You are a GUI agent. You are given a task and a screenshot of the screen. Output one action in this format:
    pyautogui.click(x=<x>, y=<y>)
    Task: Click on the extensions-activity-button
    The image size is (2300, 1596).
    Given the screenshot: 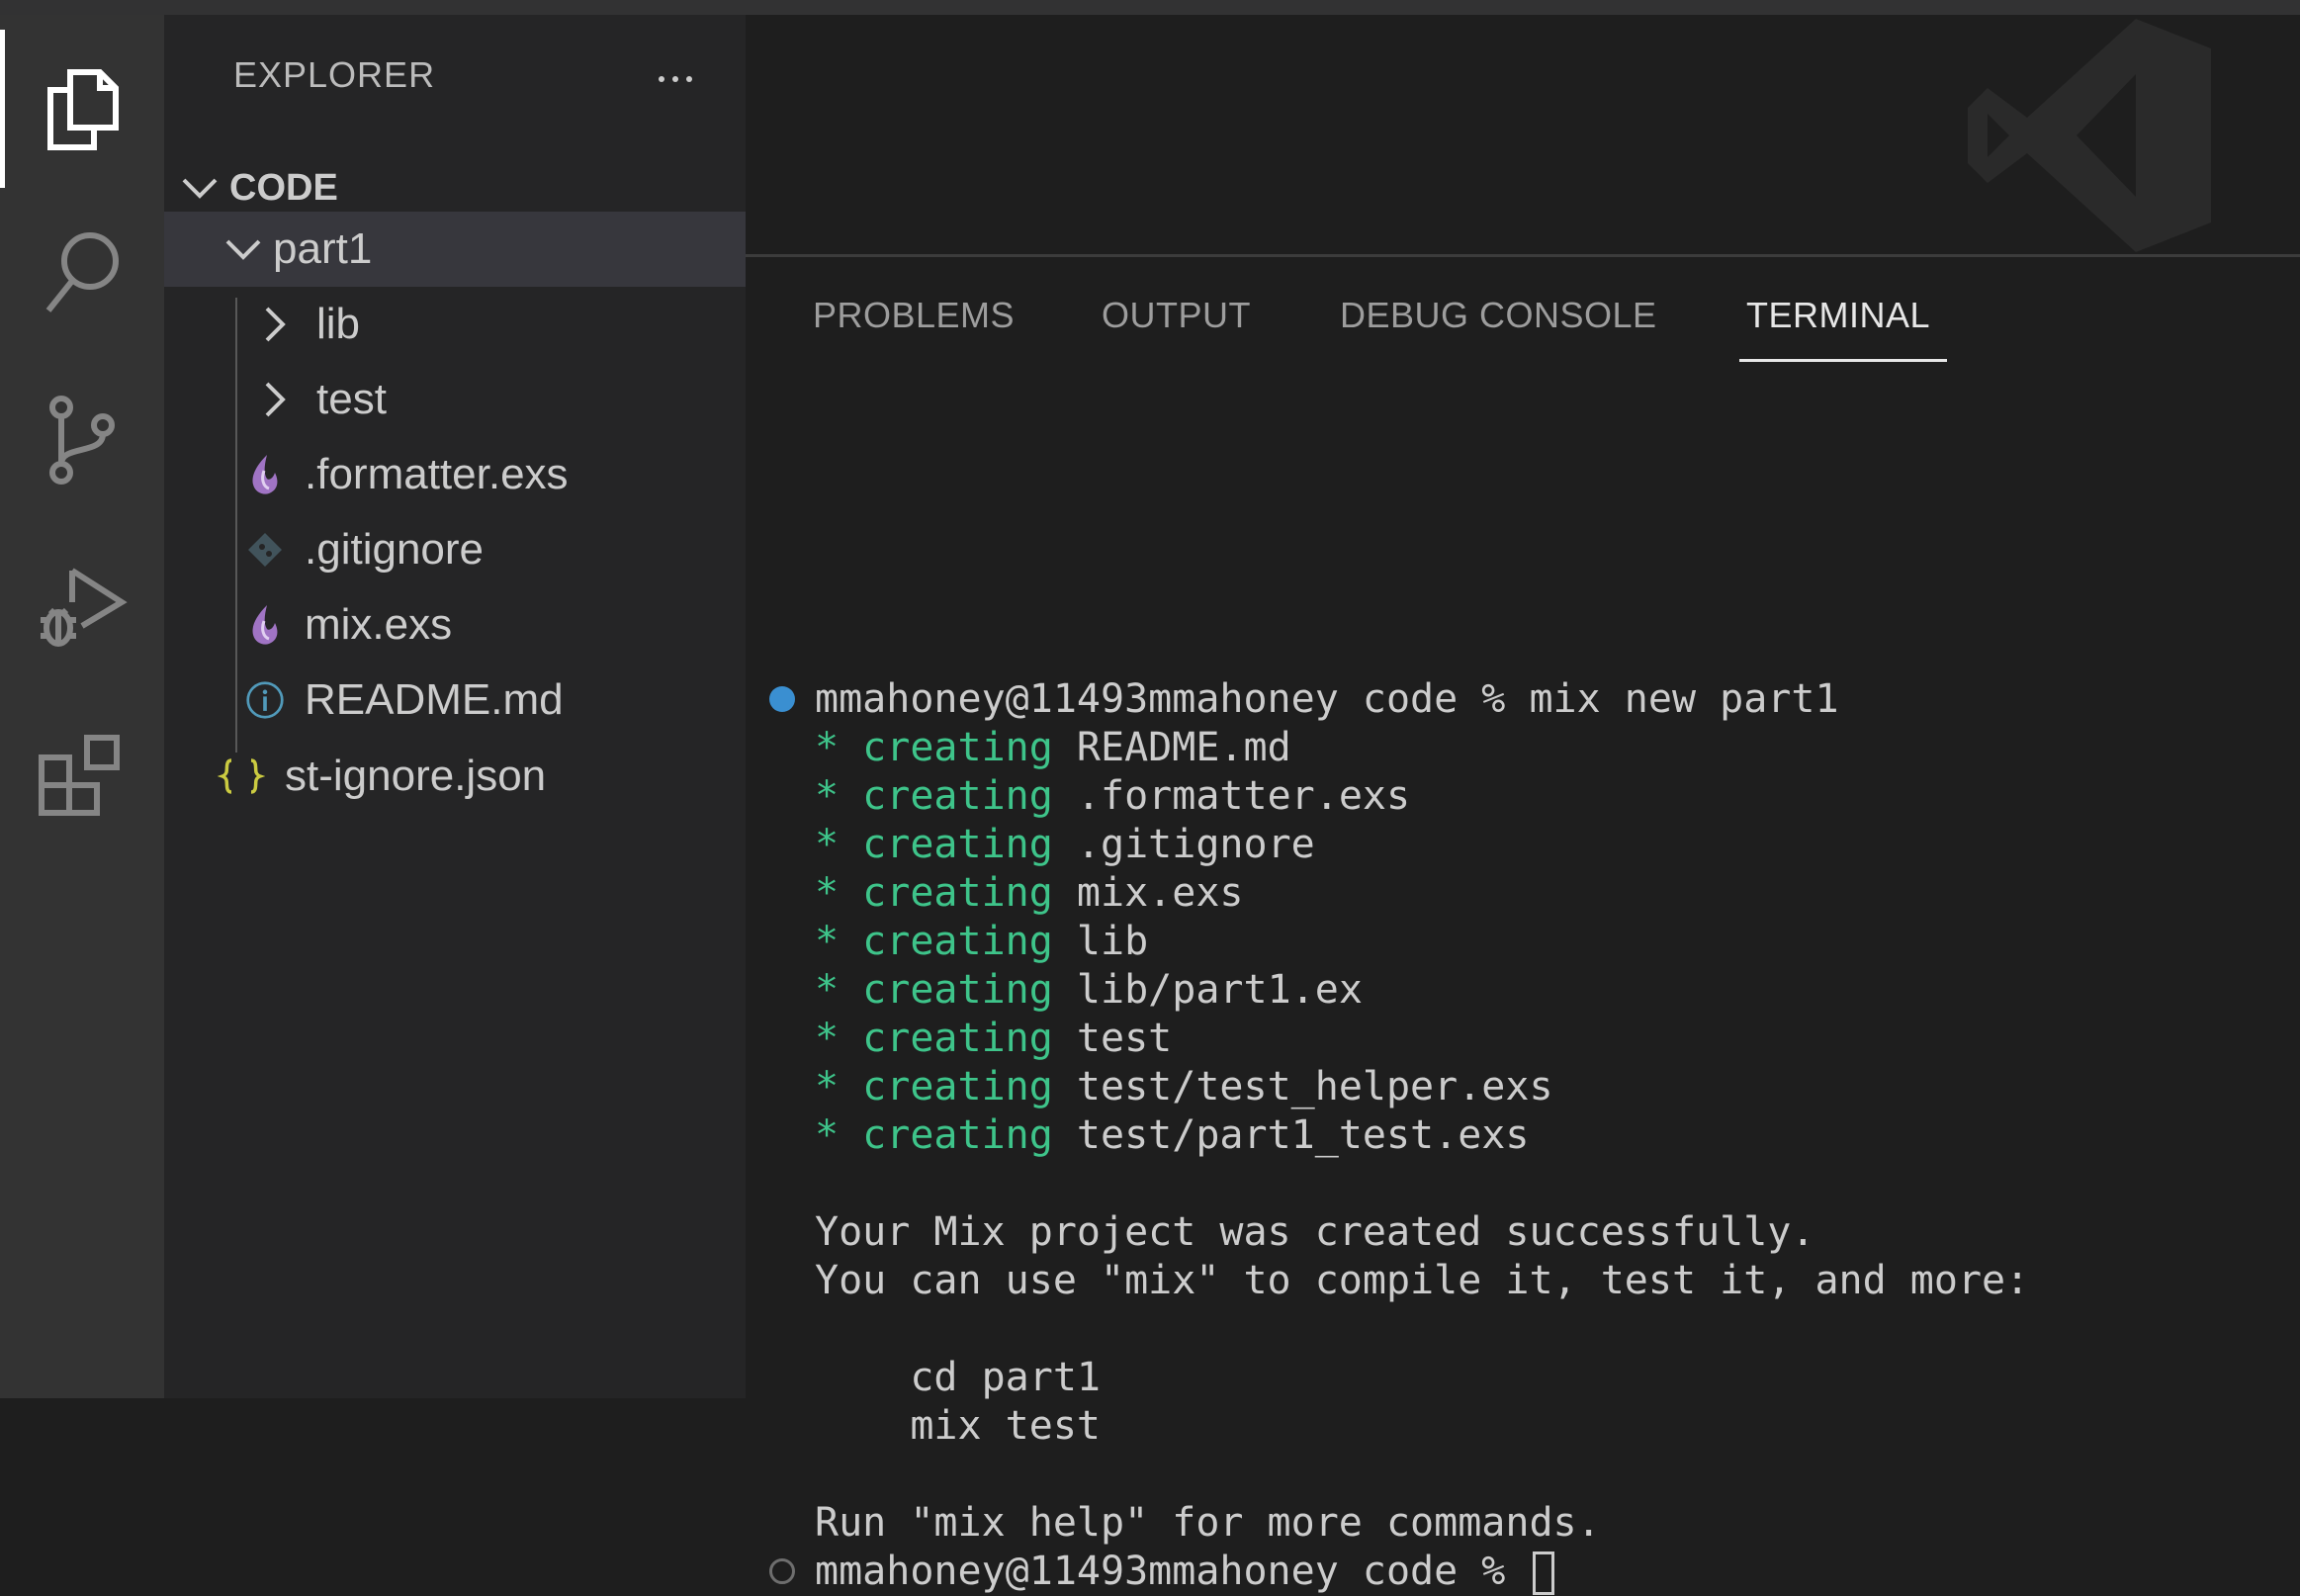 What is the action you would take?
    pyautogui.click(x=82, y=776)
    